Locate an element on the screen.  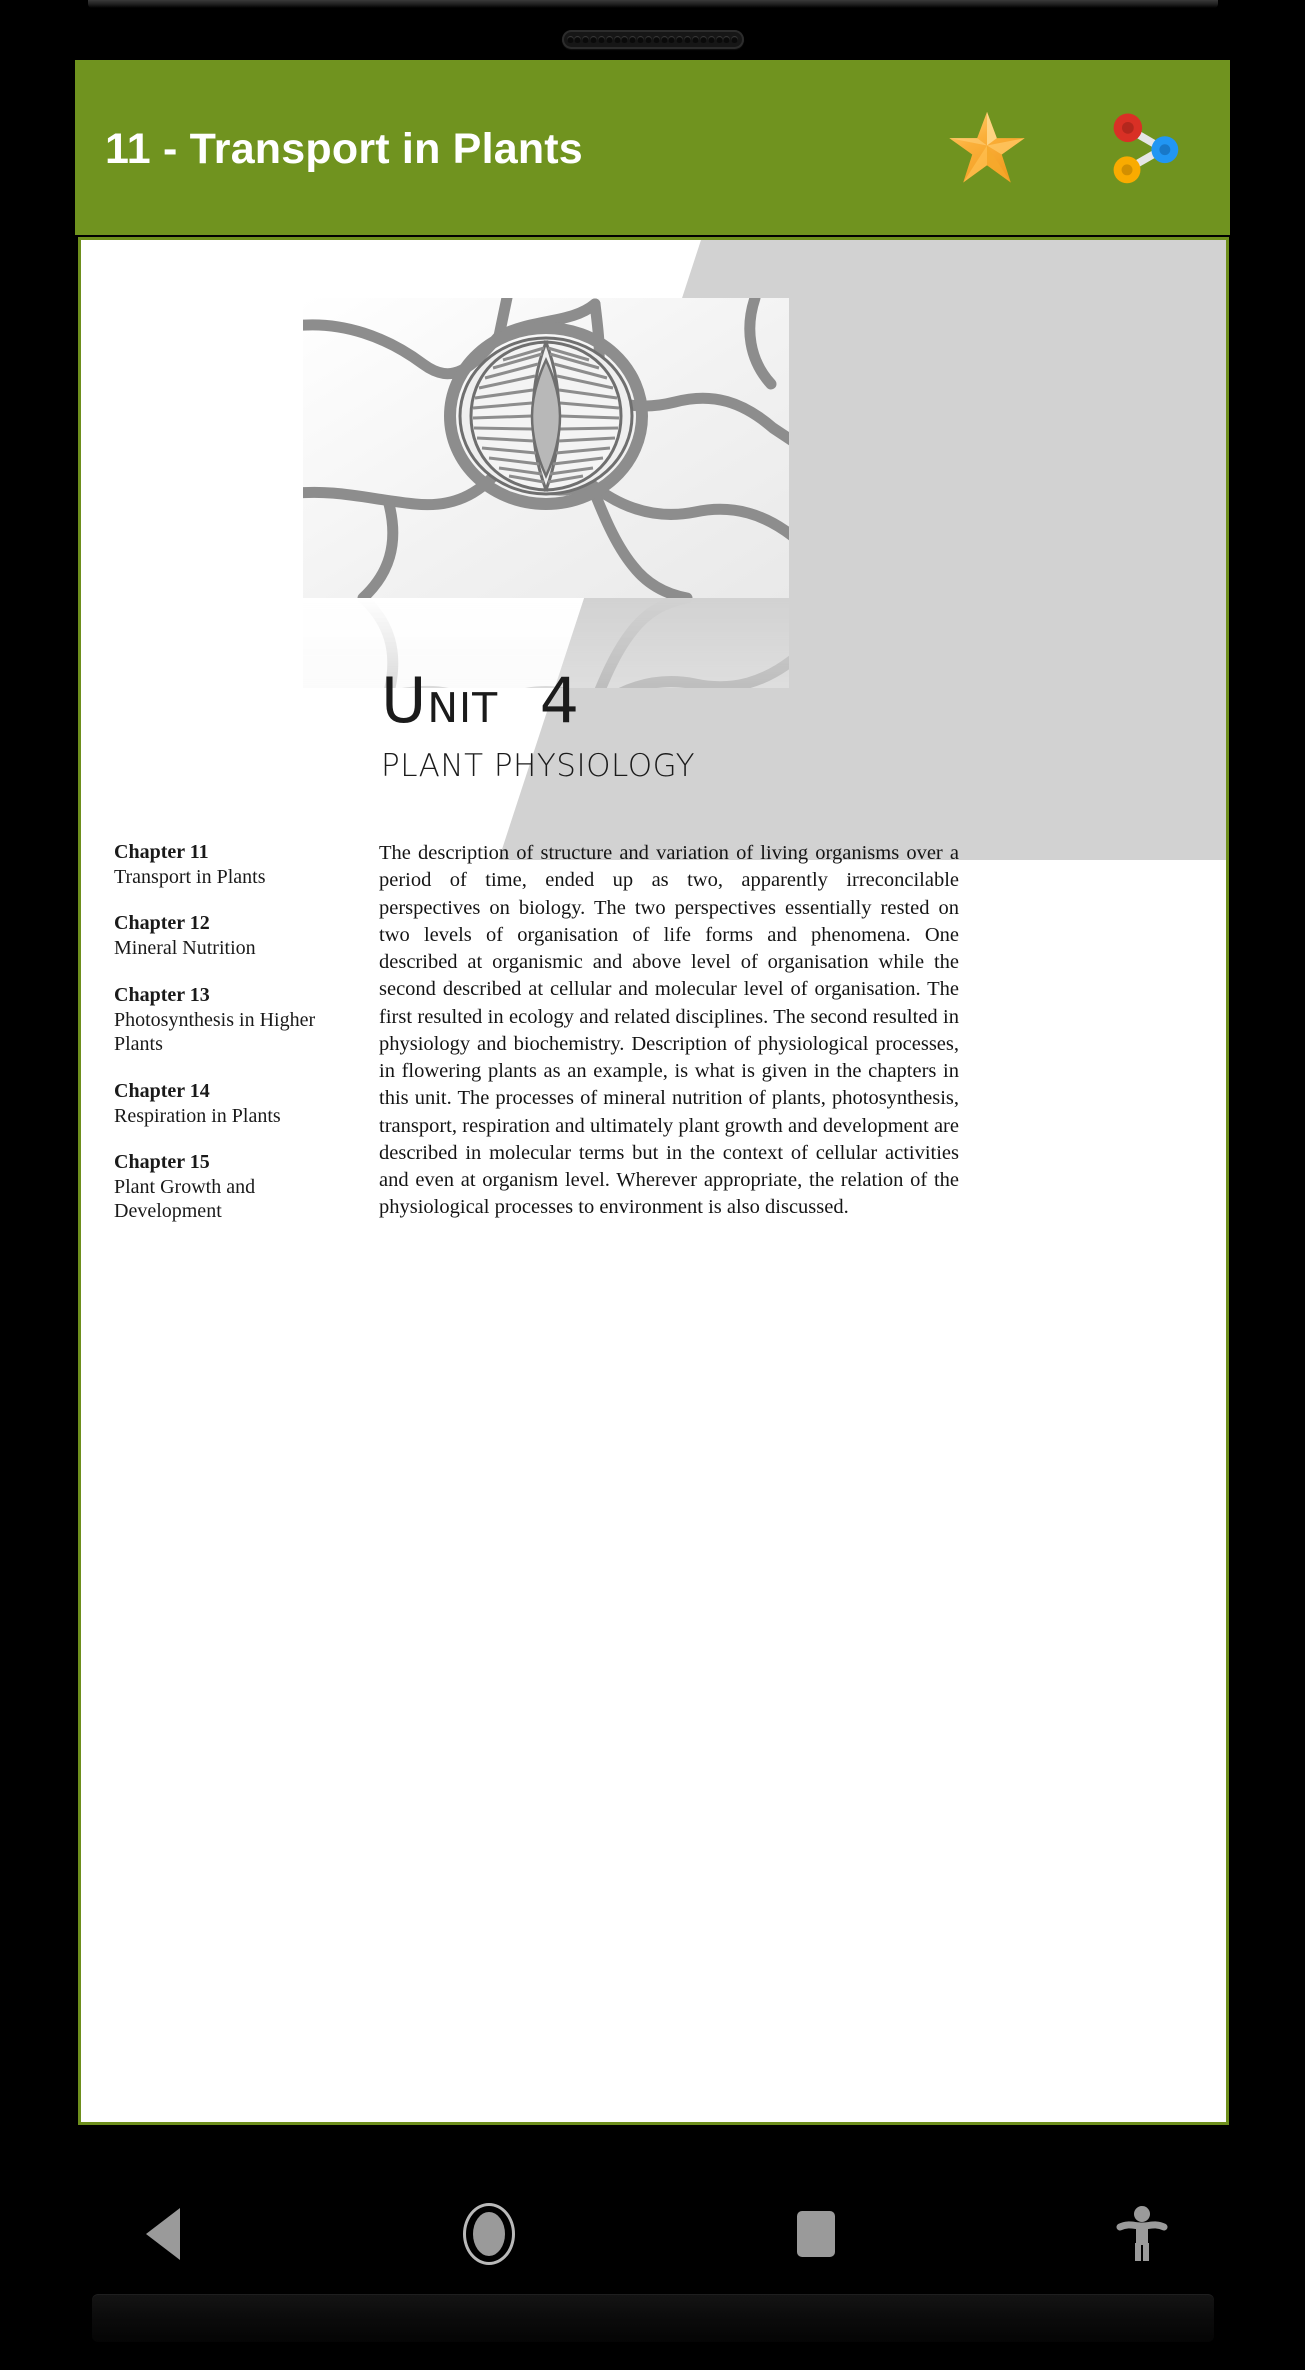
nav-accessibility-button is located at coordinates (1142, 2234).